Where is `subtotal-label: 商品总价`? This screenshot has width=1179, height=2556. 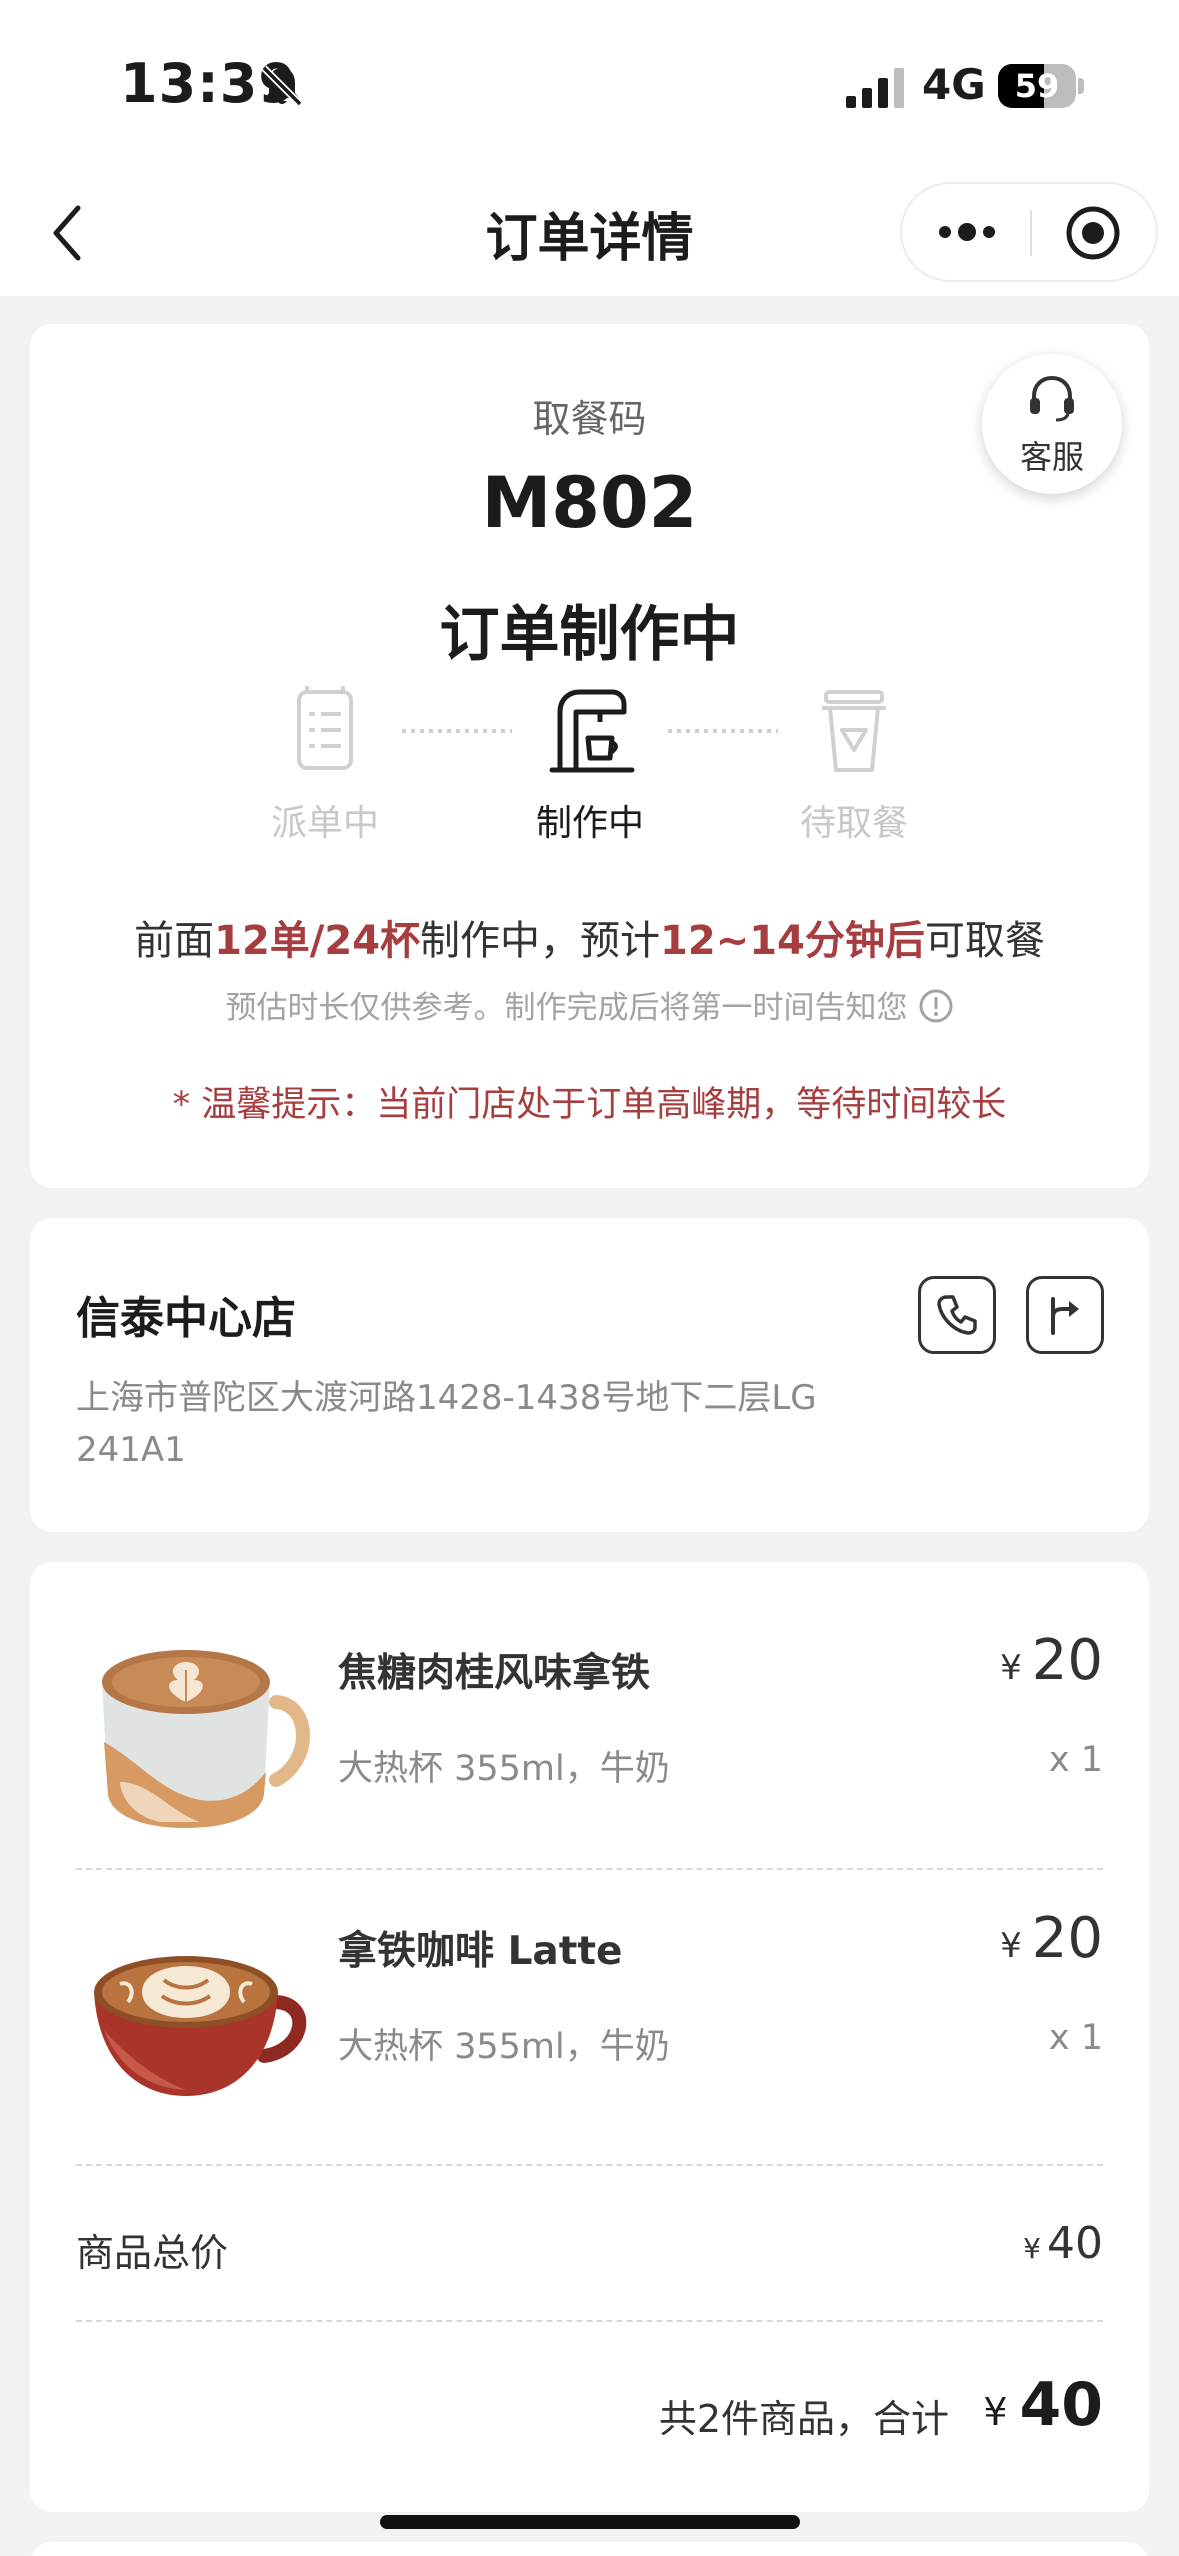 subtotal-label: 商品总价 is located at coordinates (152, 2253).